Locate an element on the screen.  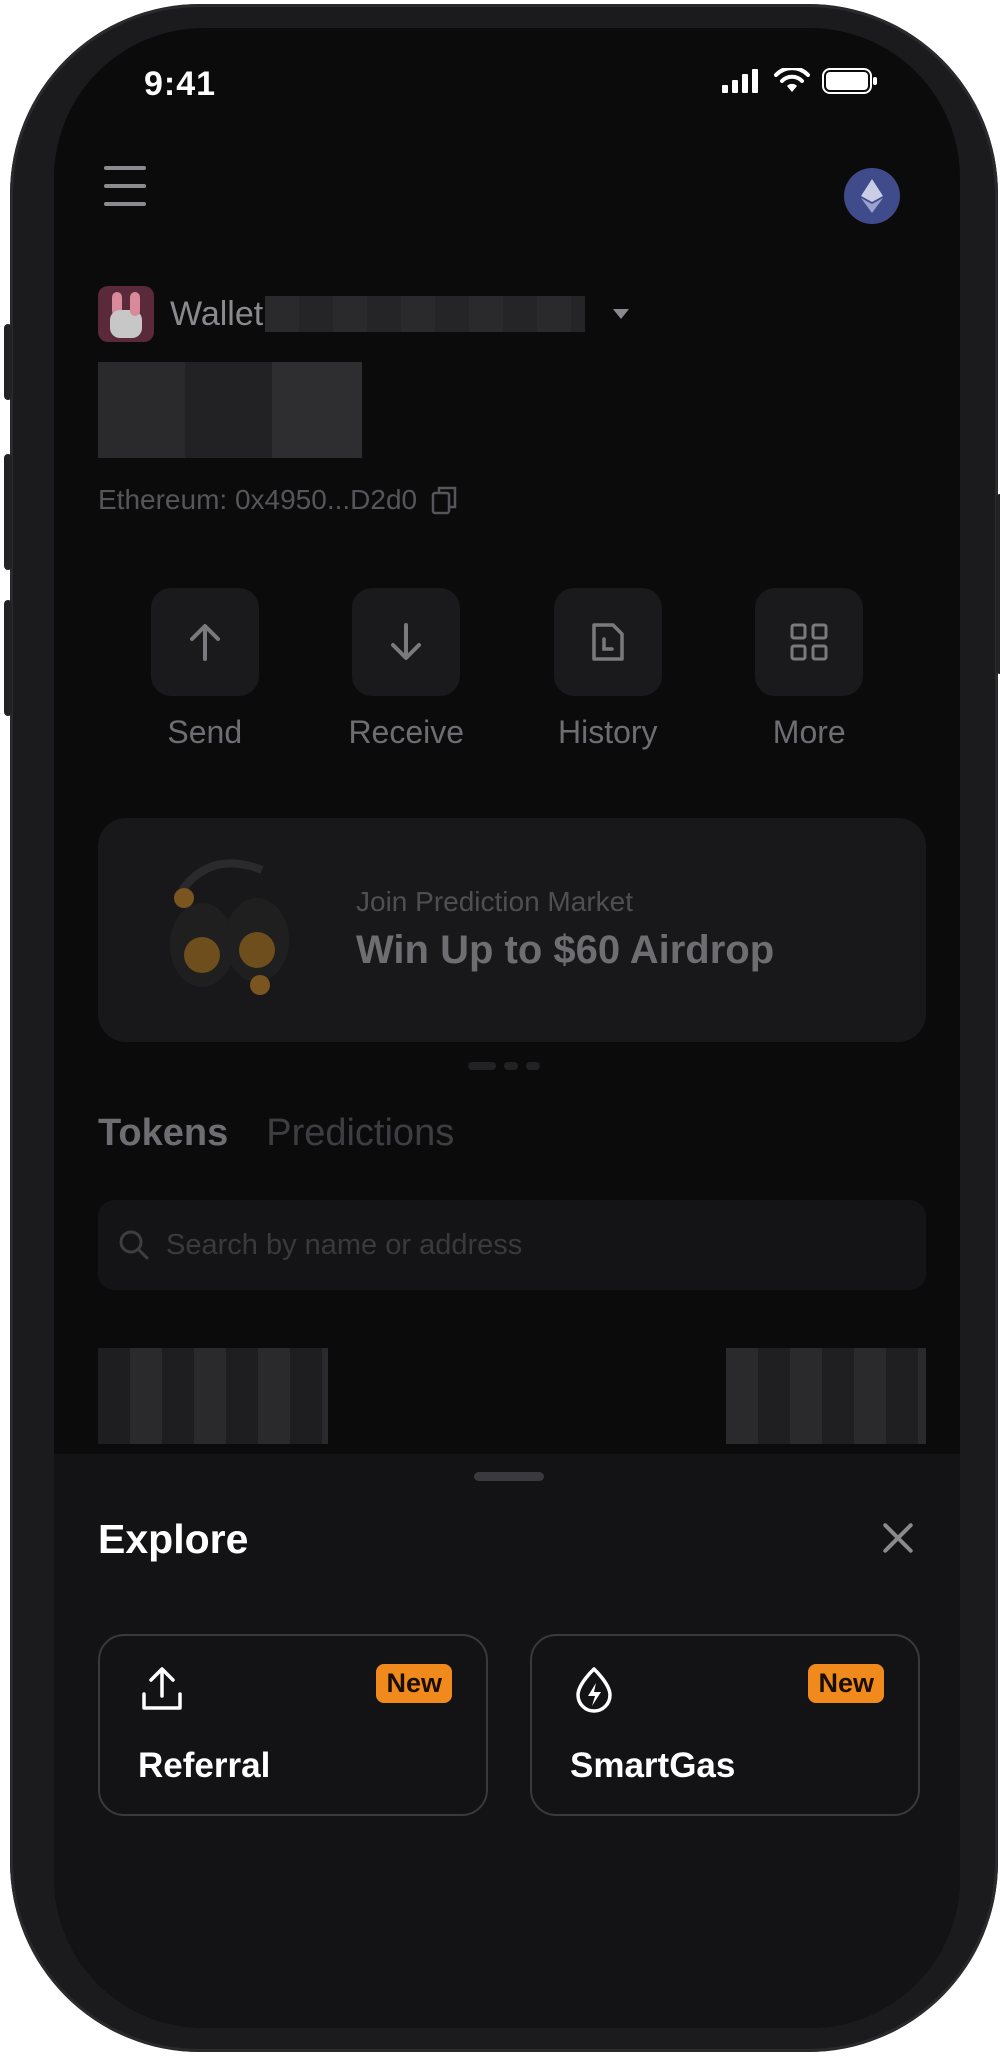
tab-tokens: Tokens is located at coordinates (163, 1133).